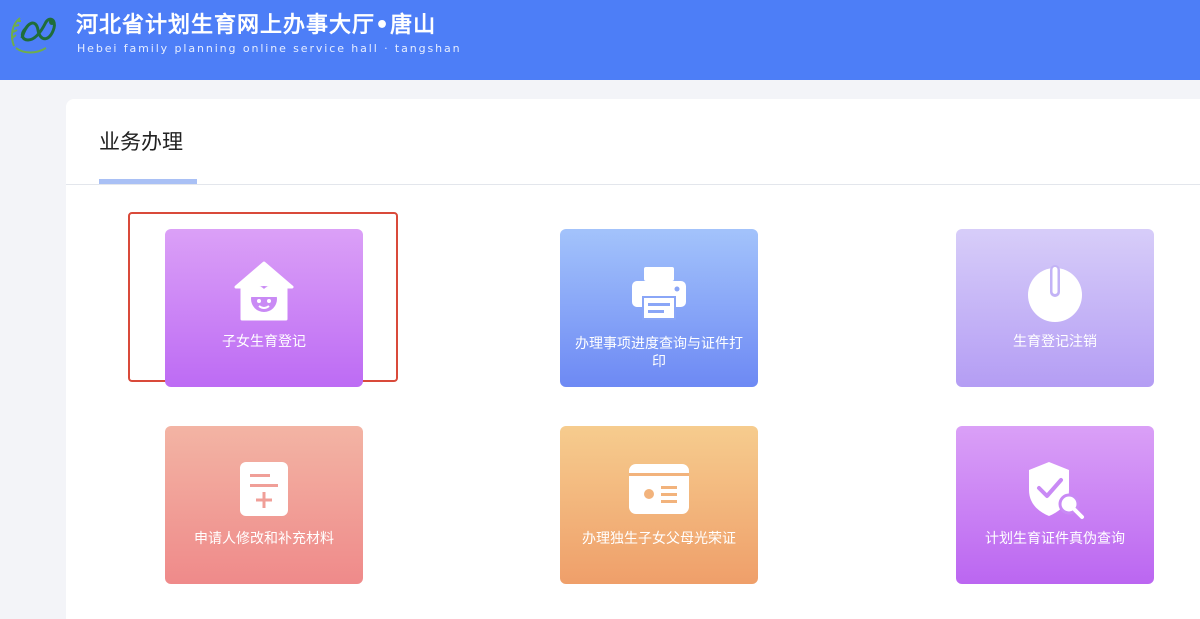 The width and height of the screenshot is (1200, 619). What do you see at coordinates (264, 489) in the screenshot?
I see `document-plus-icon` at bounding box center [264, 489].